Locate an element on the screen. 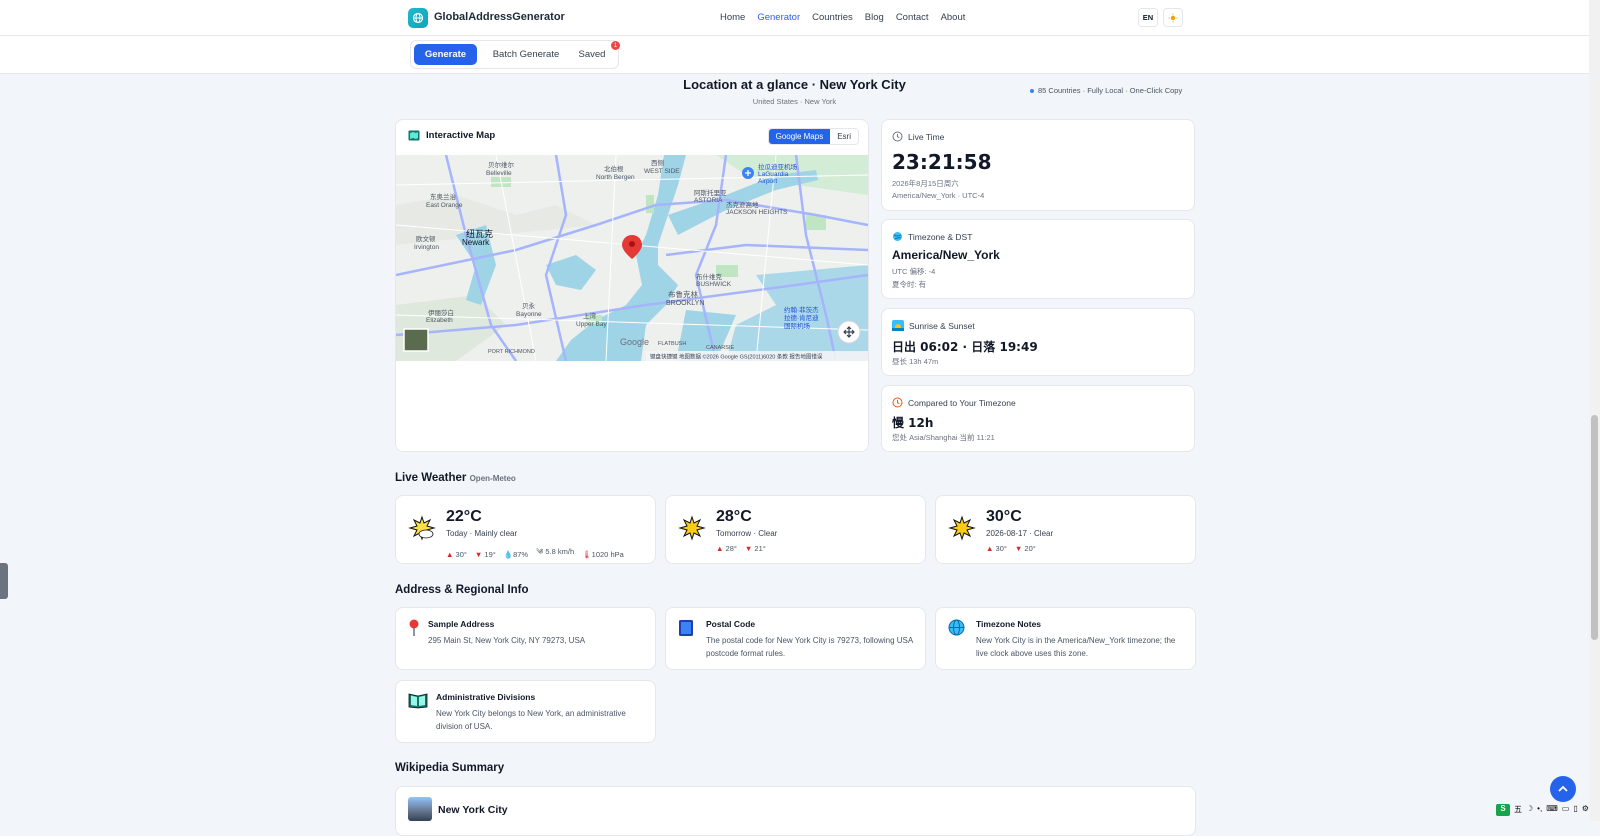  svg-text: JACKSON HEIGHTS is located at coordinates (757, 212).